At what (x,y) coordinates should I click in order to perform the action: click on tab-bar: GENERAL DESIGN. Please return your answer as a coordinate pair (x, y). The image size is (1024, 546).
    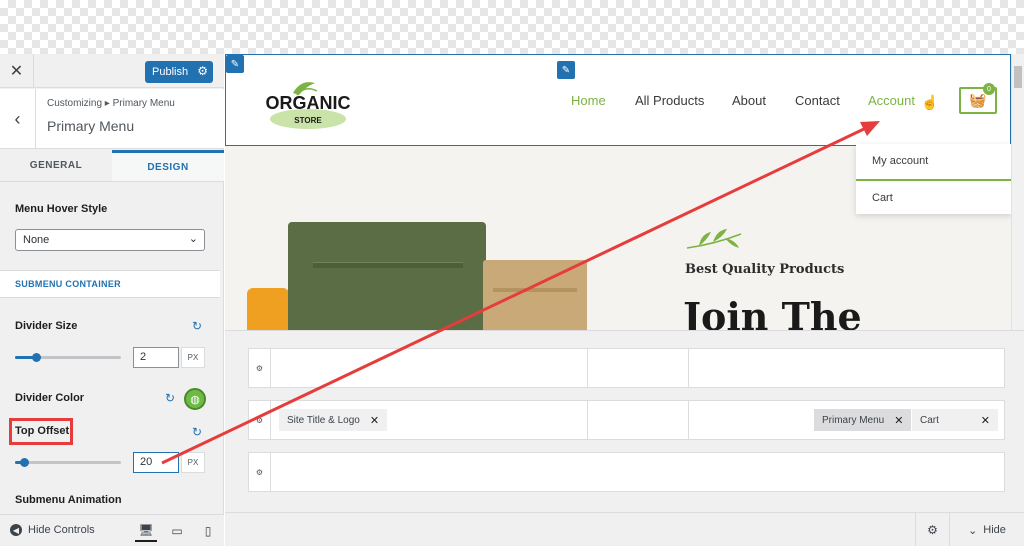
    Looking at the image, I should click on (112, 166).